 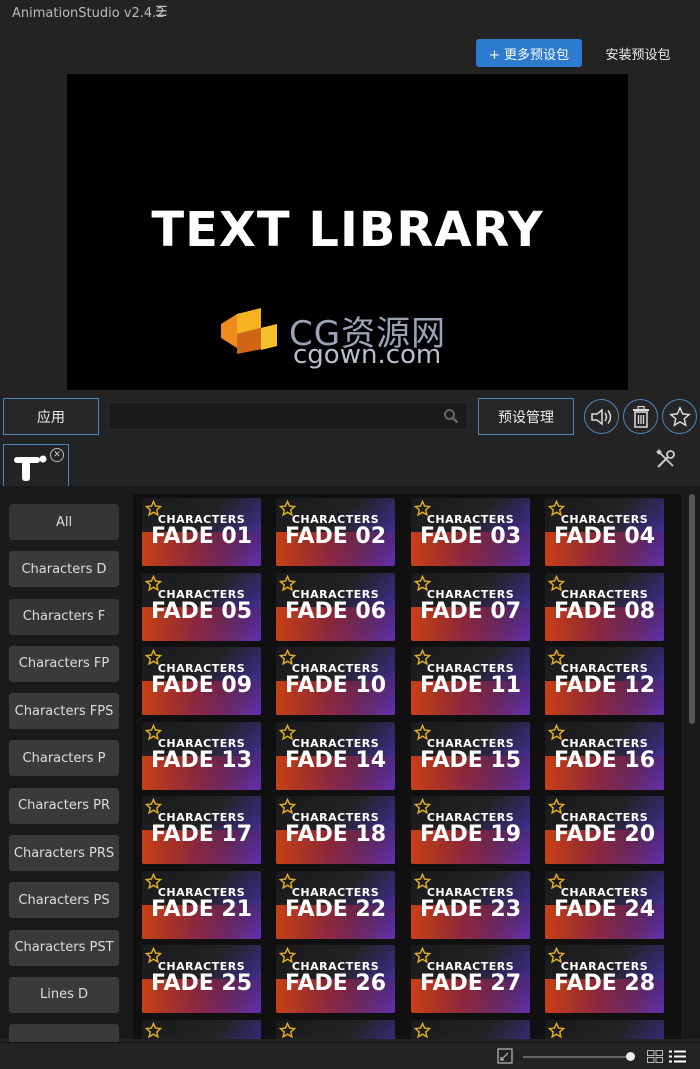 What do you see at coordinates (604, 532) in the screenshot?
I see `preset-tile: CHARACTERS FADE 04` at bounding box center [604, 532].